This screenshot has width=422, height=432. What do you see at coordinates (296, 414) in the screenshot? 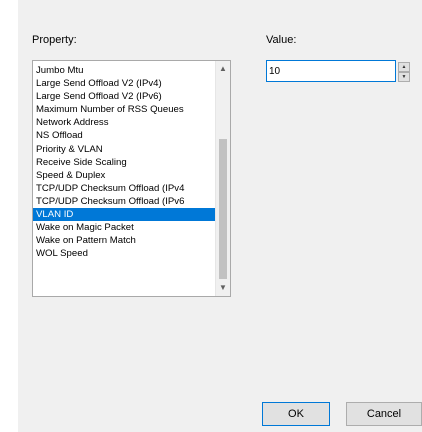
I see `ok-button: OK` at bounding box center [296, 414].